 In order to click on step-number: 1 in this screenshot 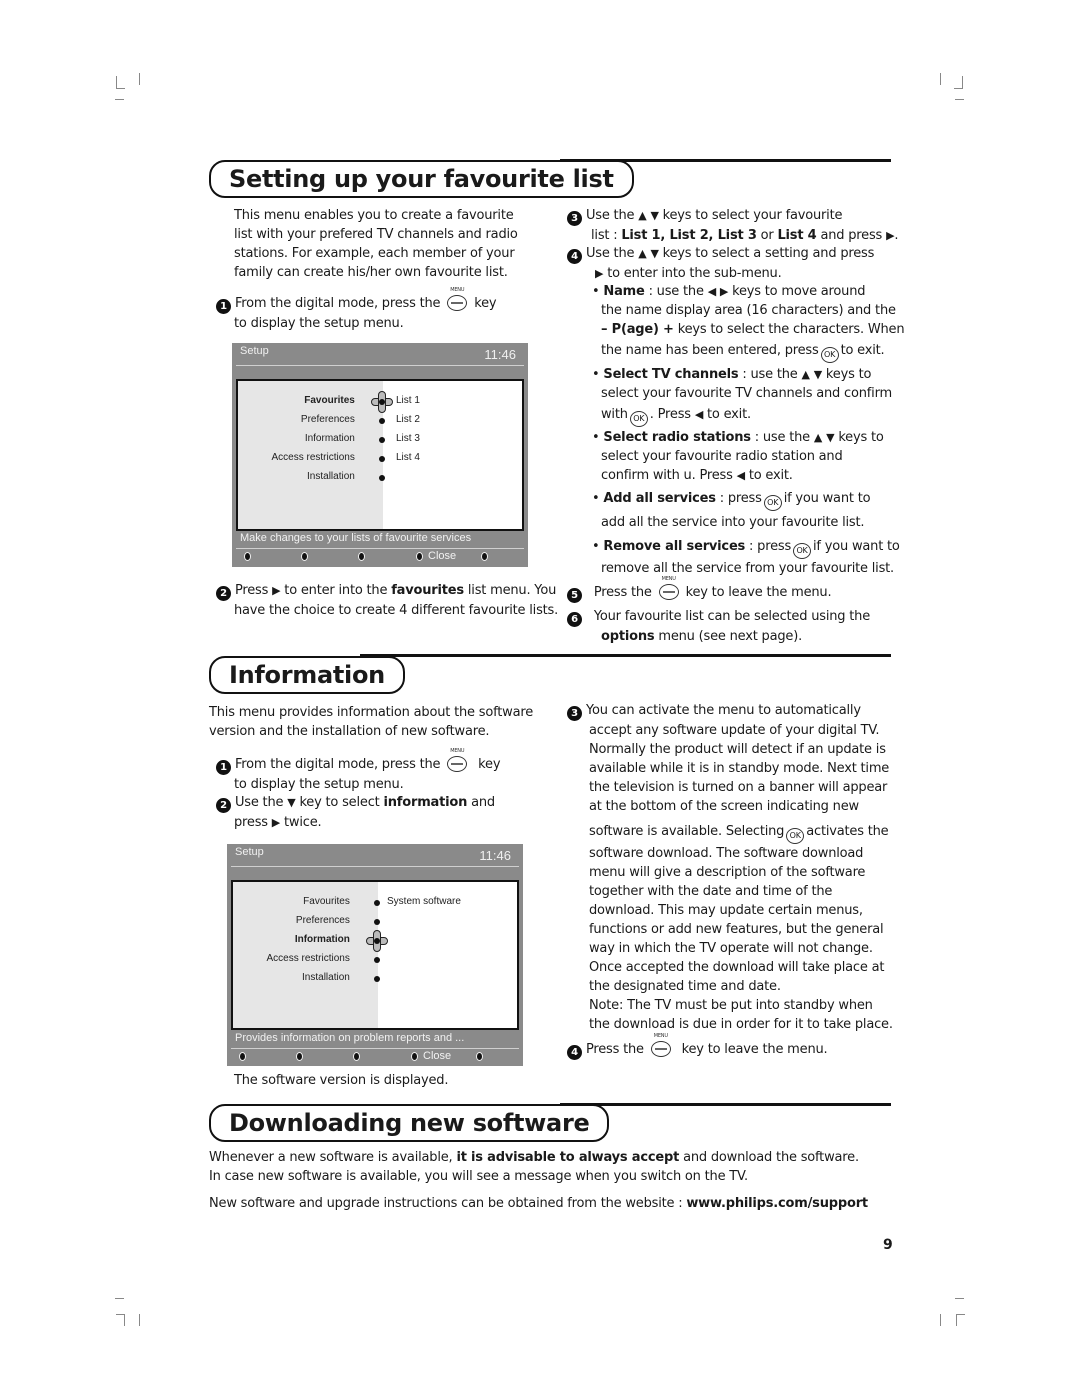, I will do `click(223, 767)`.